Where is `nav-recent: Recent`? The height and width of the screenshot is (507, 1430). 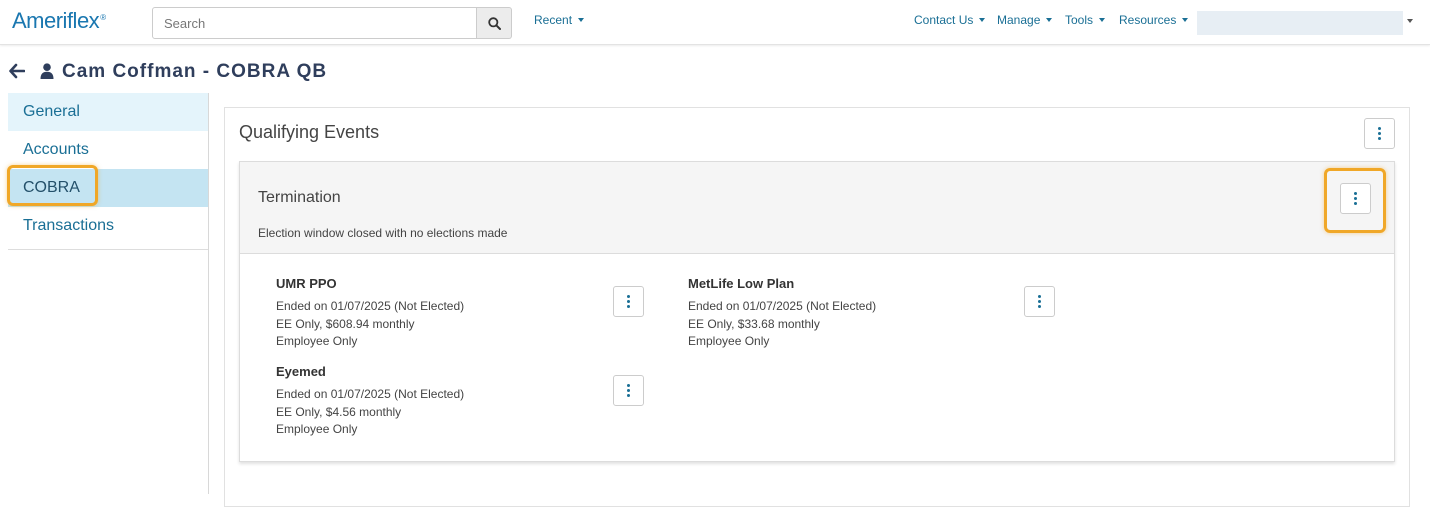
nav-recent: Recent is located at coordinates (559, 20).